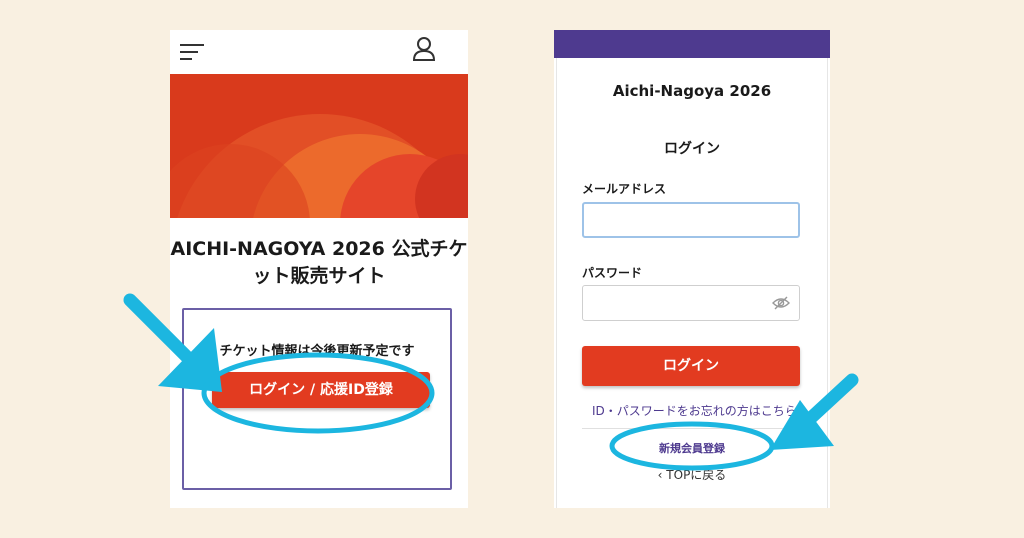  I want to click on login-heading: ログイン, so click(692, 149).